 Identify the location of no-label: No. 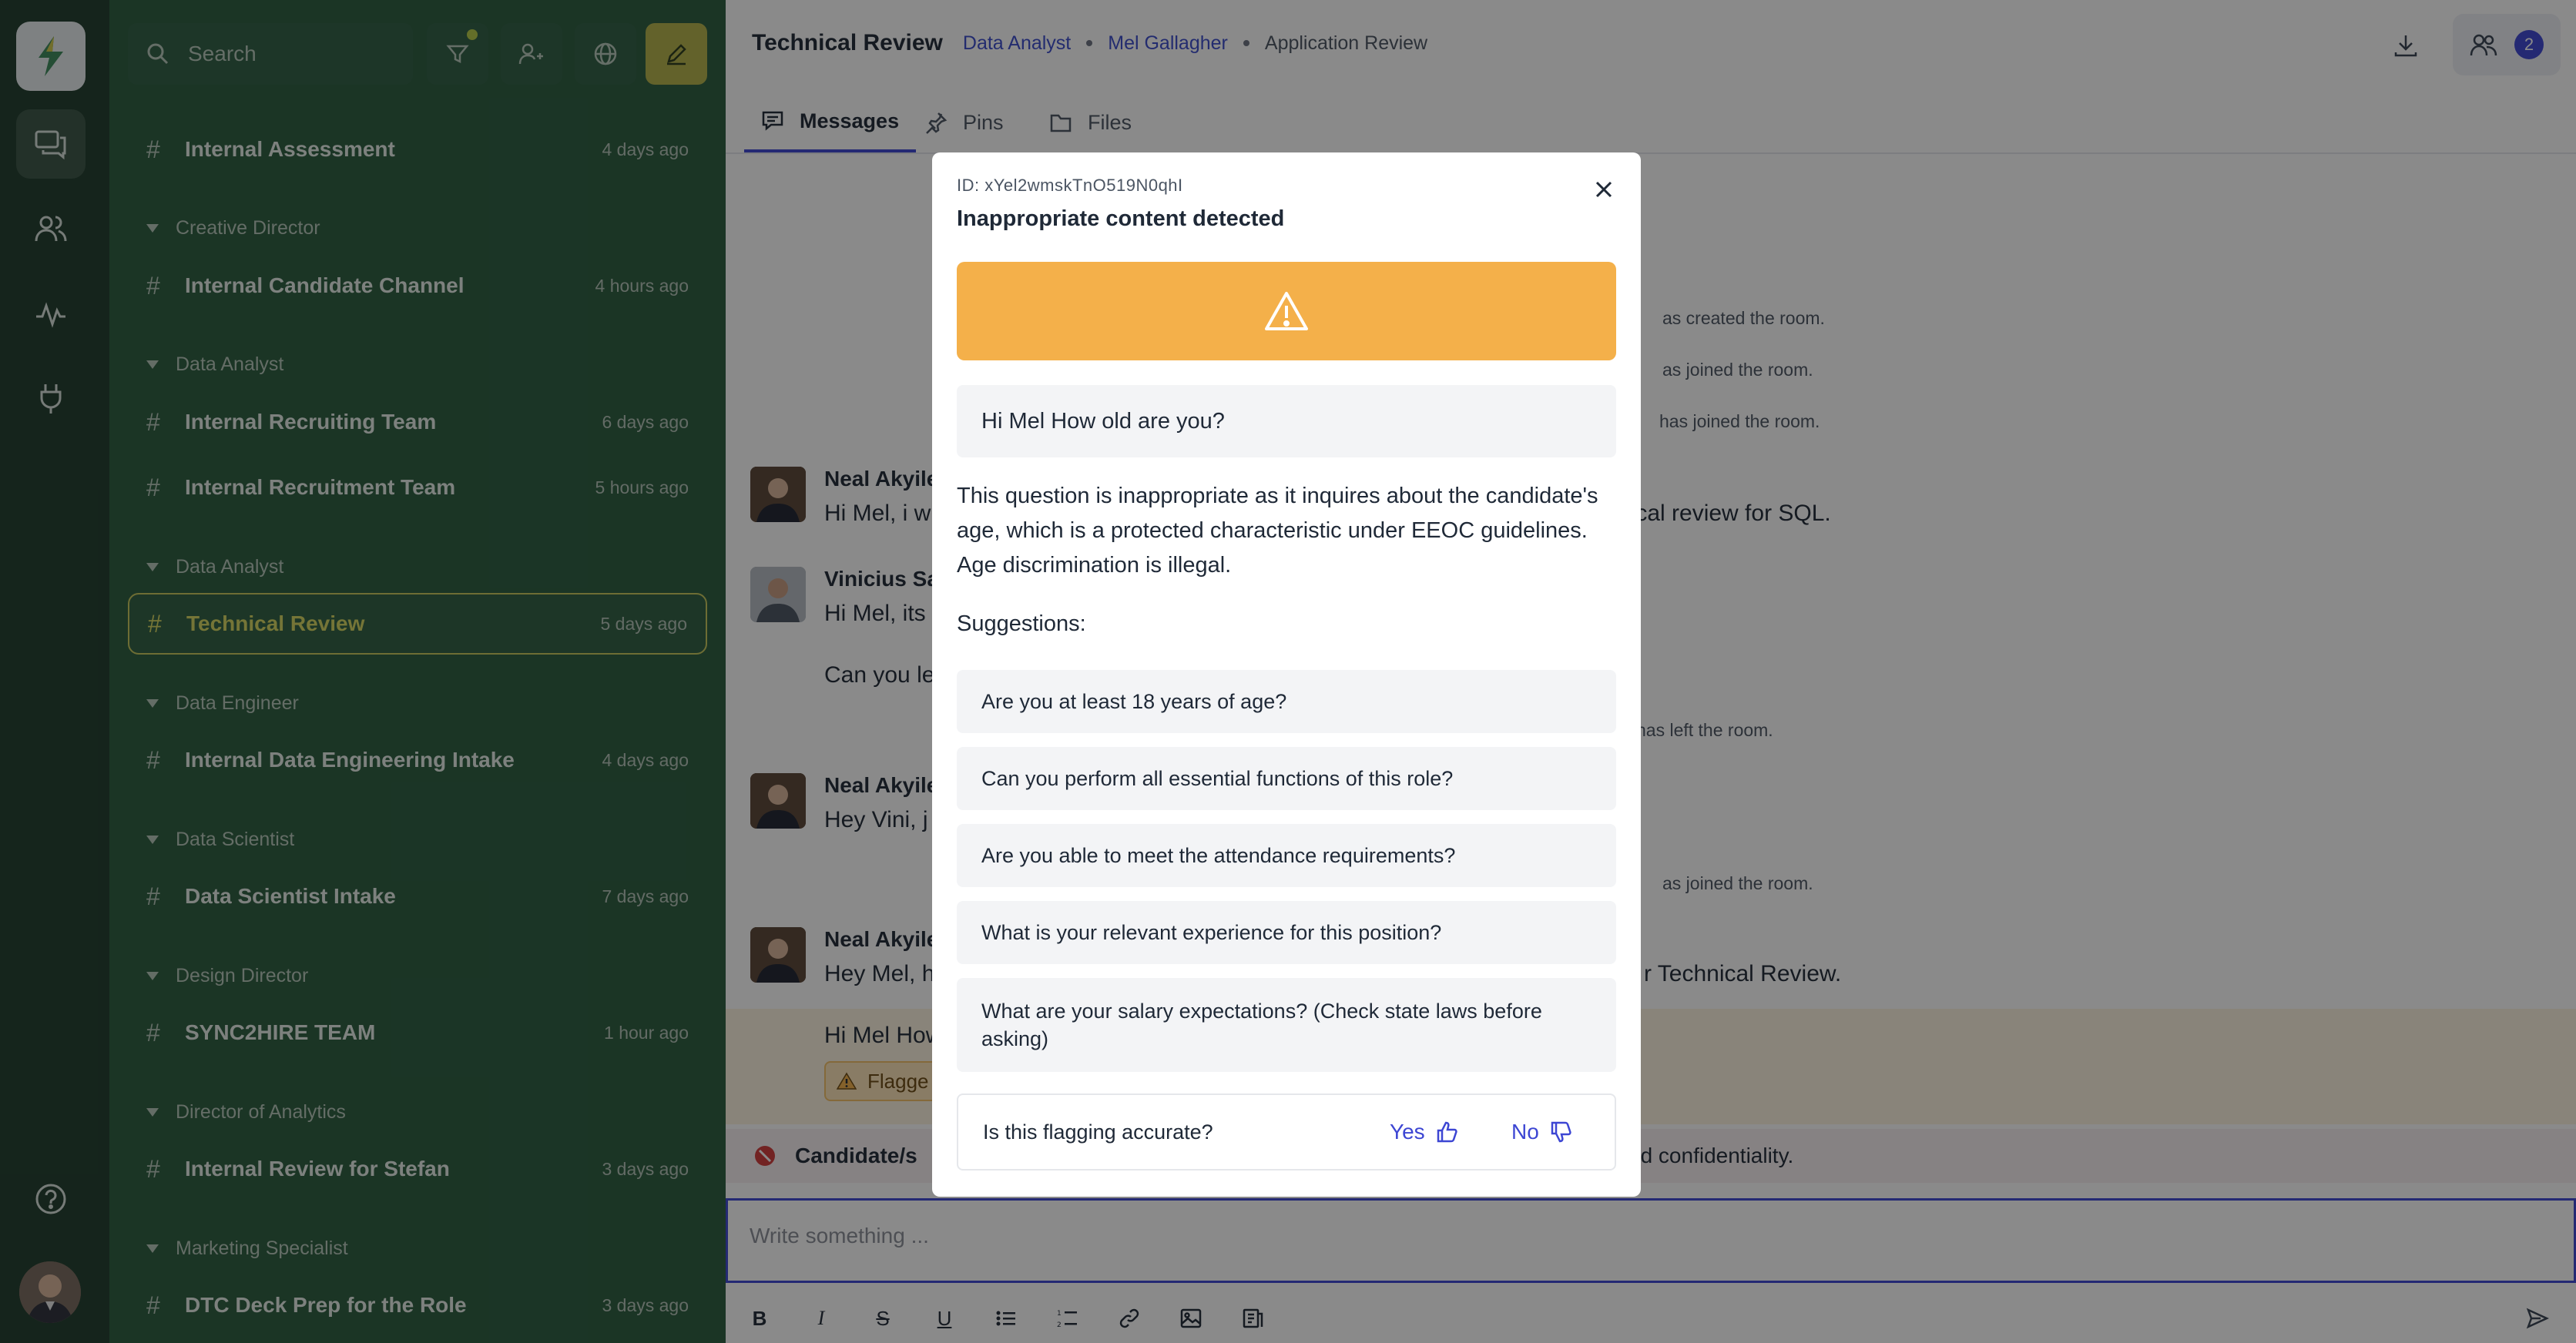
(1525, 1132).